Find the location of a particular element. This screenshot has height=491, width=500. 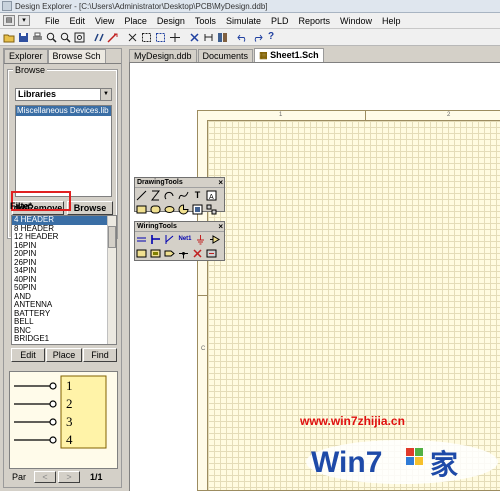

sheet-symbol-icon is located at coordinates (141, 253).